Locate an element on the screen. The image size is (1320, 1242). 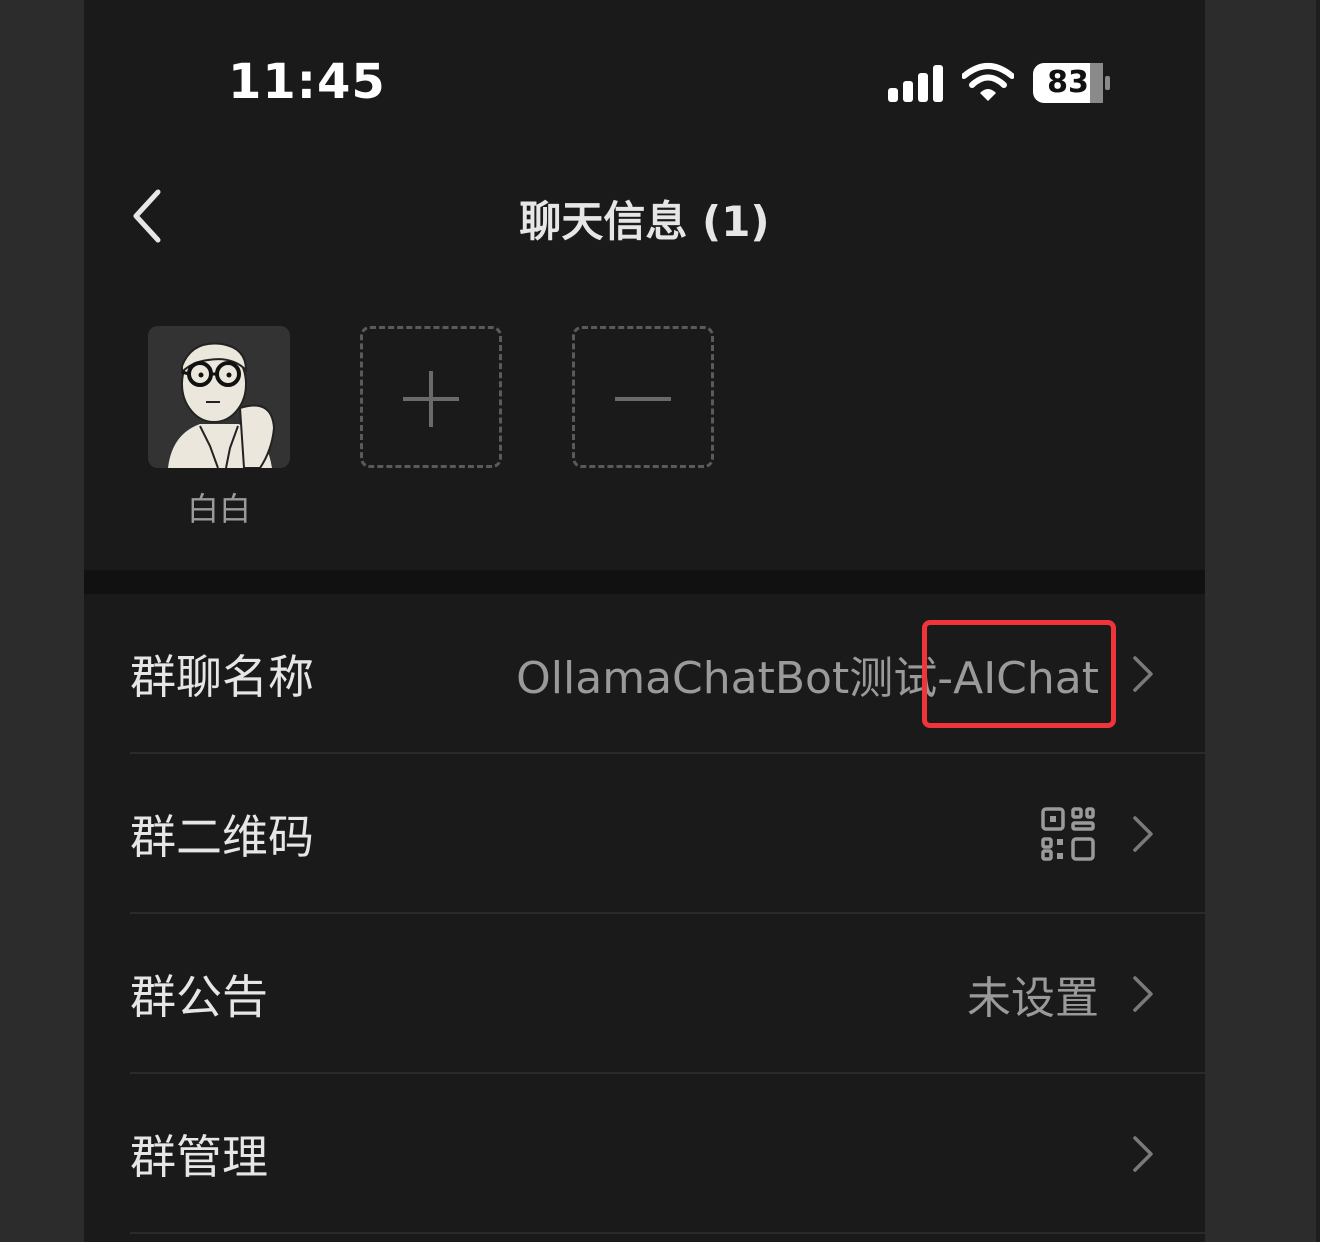
cartoon-person-with-glasses-avatar is located at coordinates (219, 397).